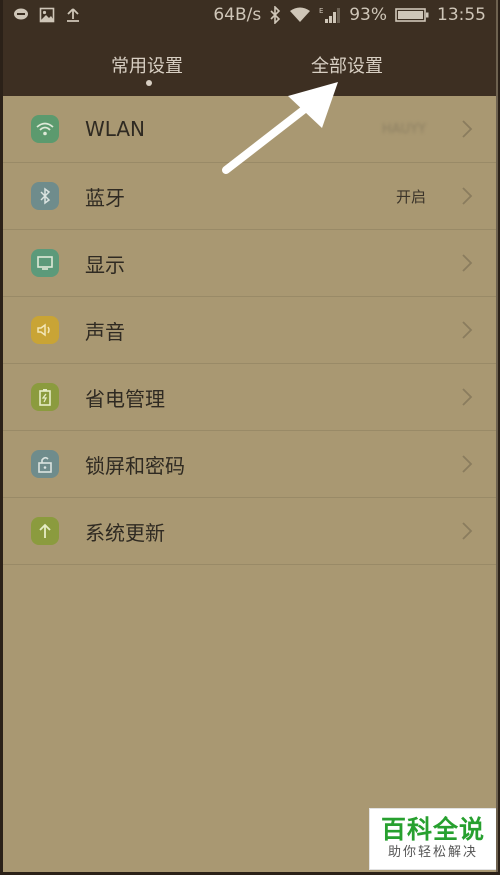 The width and height of the screenshot is (500, 875). I want to click on watermark-title: 百科全说, so click(432, 829).